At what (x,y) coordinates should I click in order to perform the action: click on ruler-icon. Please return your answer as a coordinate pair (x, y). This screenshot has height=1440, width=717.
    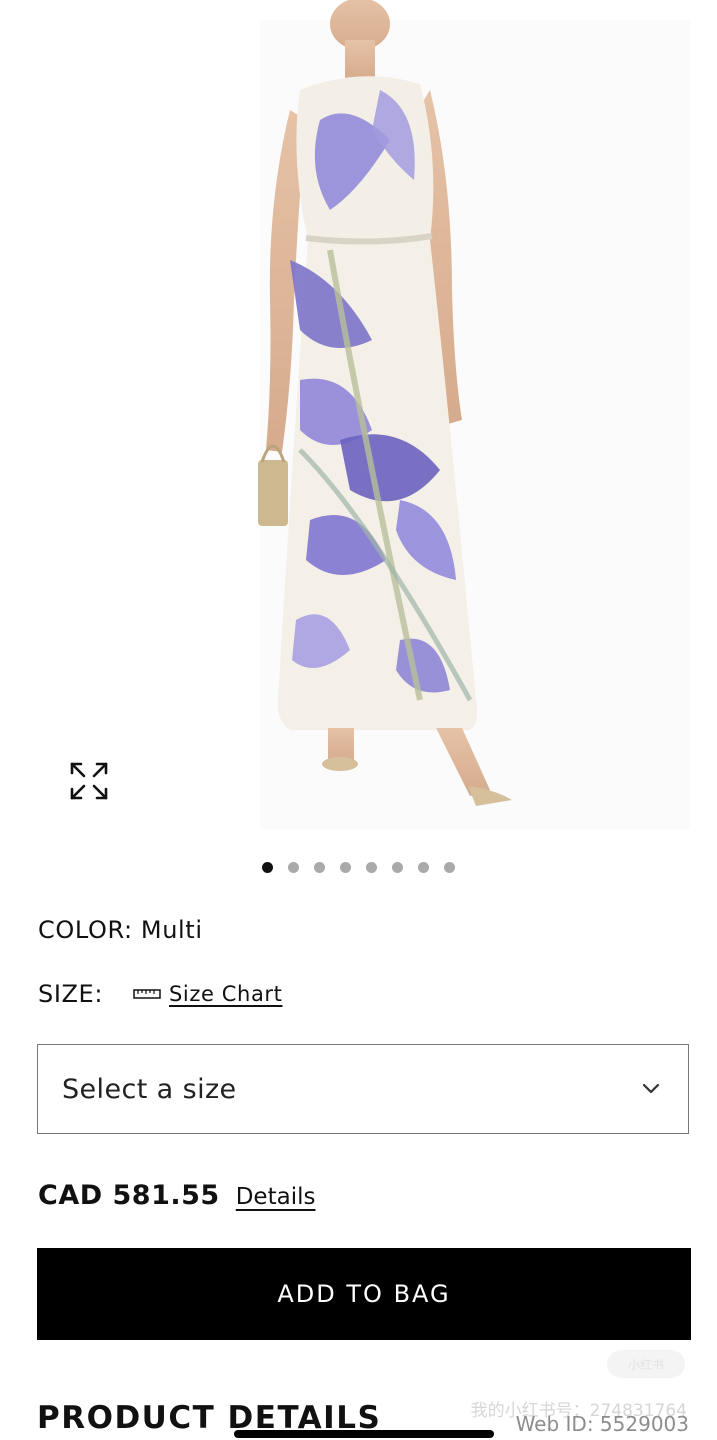
    Looking at the image, I should click on (147, 994).